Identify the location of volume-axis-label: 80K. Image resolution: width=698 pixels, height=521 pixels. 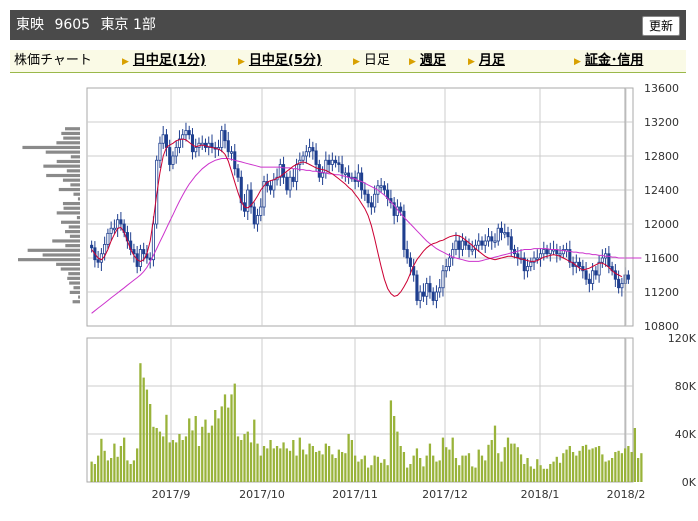
(686, 386).